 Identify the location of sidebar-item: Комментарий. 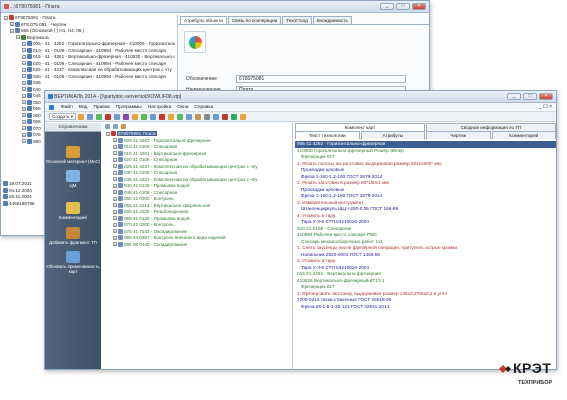
(73, 211).